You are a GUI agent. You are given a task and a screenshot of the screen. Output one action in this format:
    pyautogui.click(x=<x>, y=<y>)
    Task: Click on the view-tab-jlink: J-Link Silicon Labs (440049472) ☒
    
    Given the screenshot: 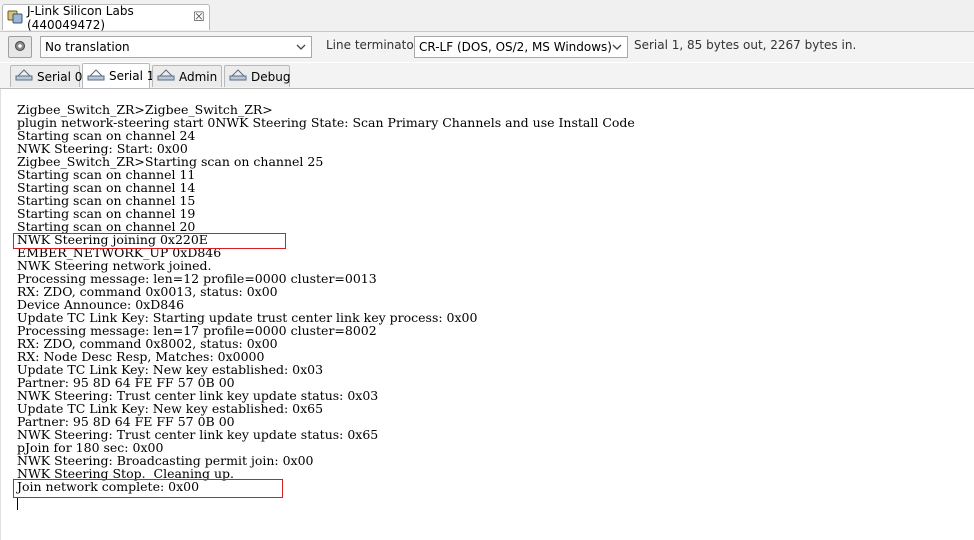 What is the action you would take?
    pyautogui.click(x=106, y=17)
    